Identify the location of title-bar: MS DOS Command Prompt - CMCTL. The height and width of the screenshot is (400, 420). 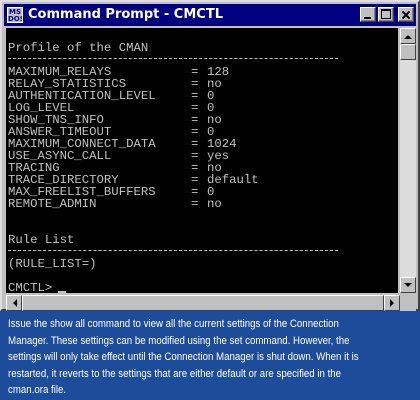
(210, 15).